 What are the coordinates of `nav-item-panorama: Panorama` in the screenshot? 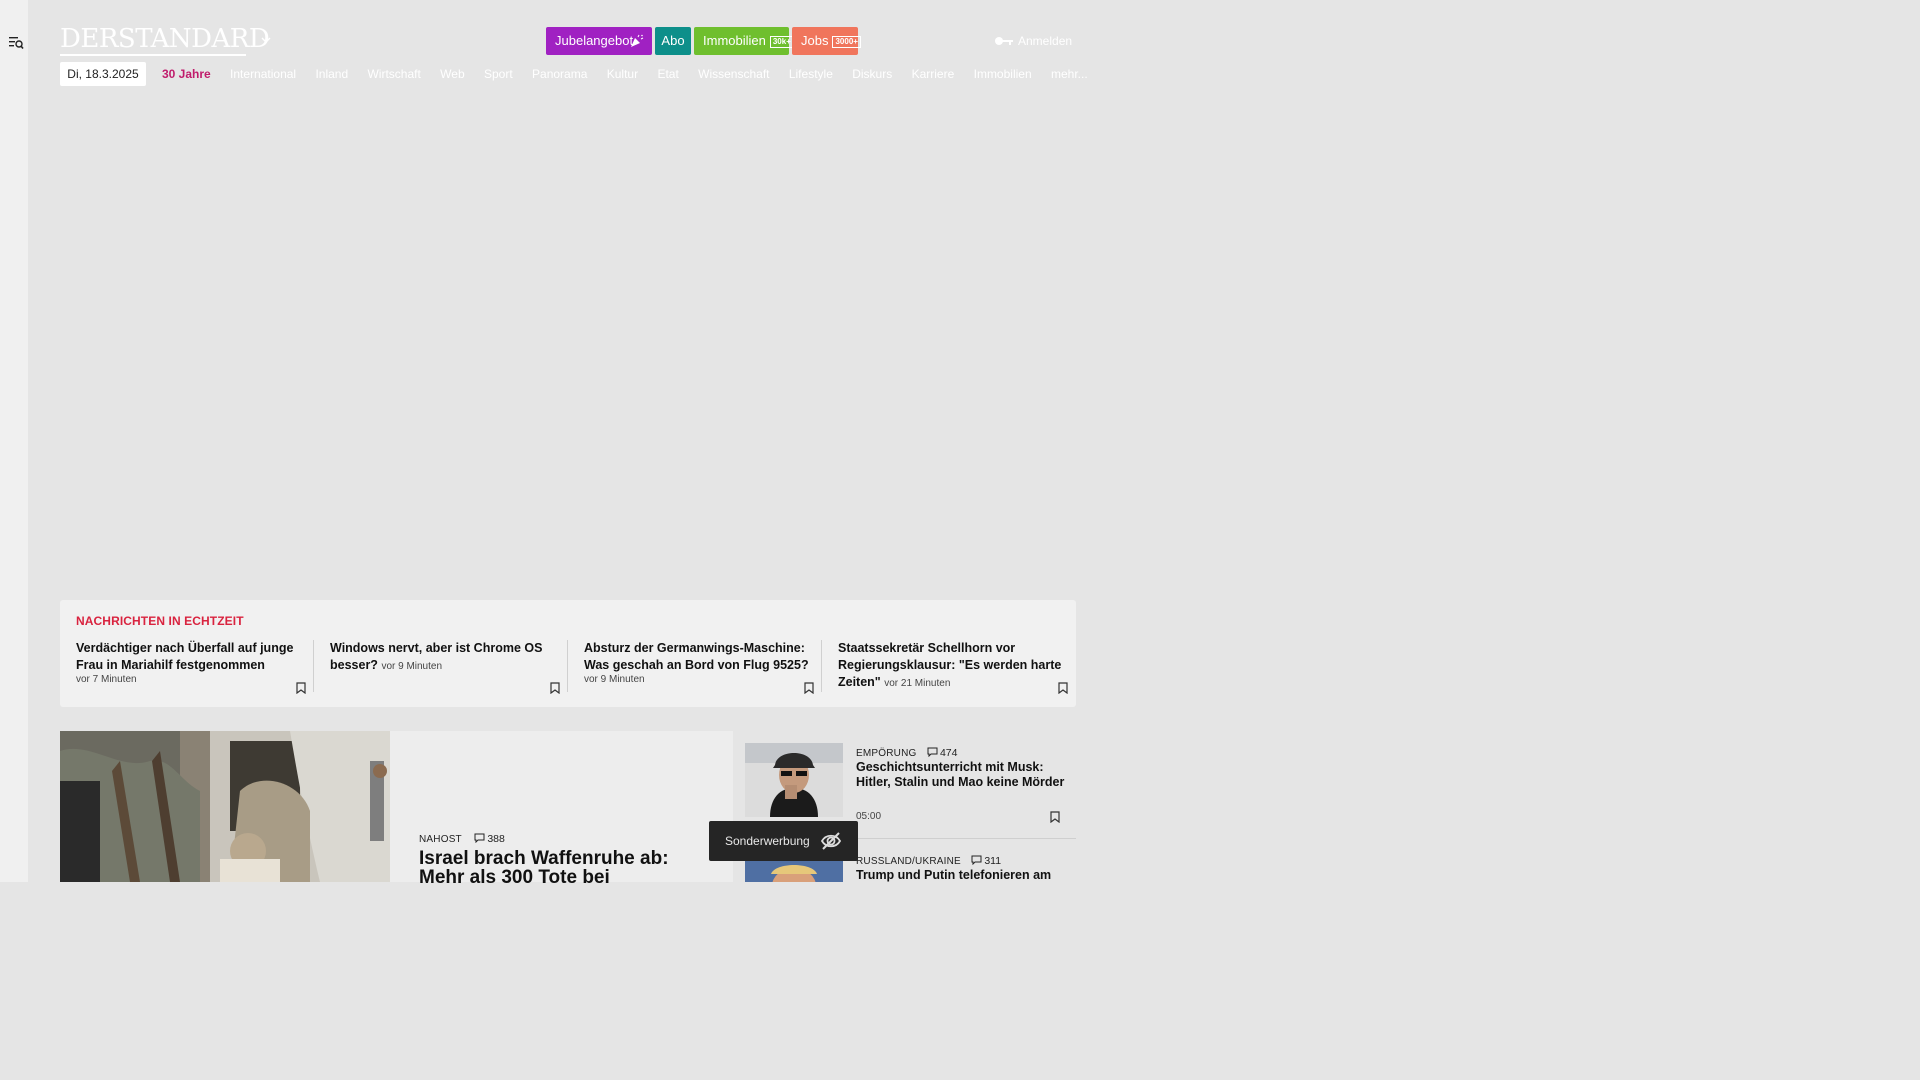 It's located at (559, 74).